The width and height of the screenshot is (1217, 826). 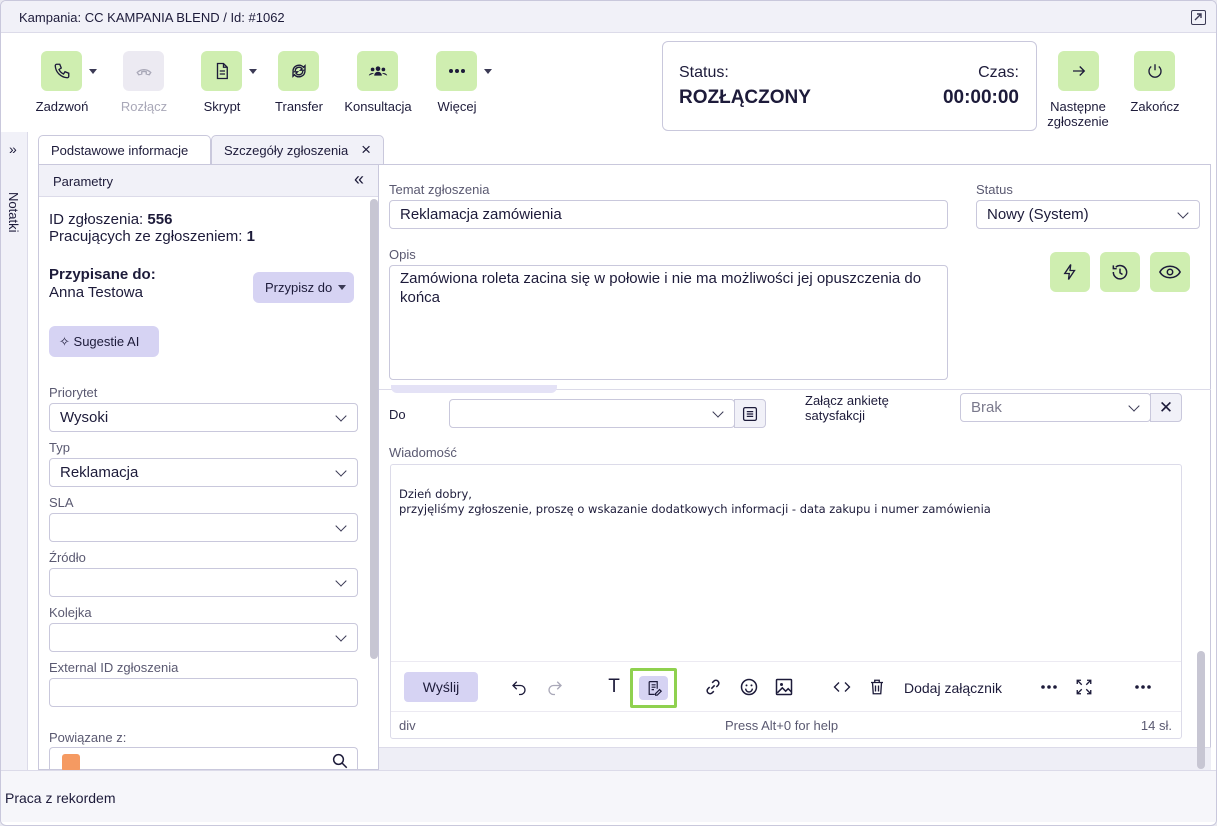 I want to click on notes-side-tab: » Notatki, so click(x=14, y=451).